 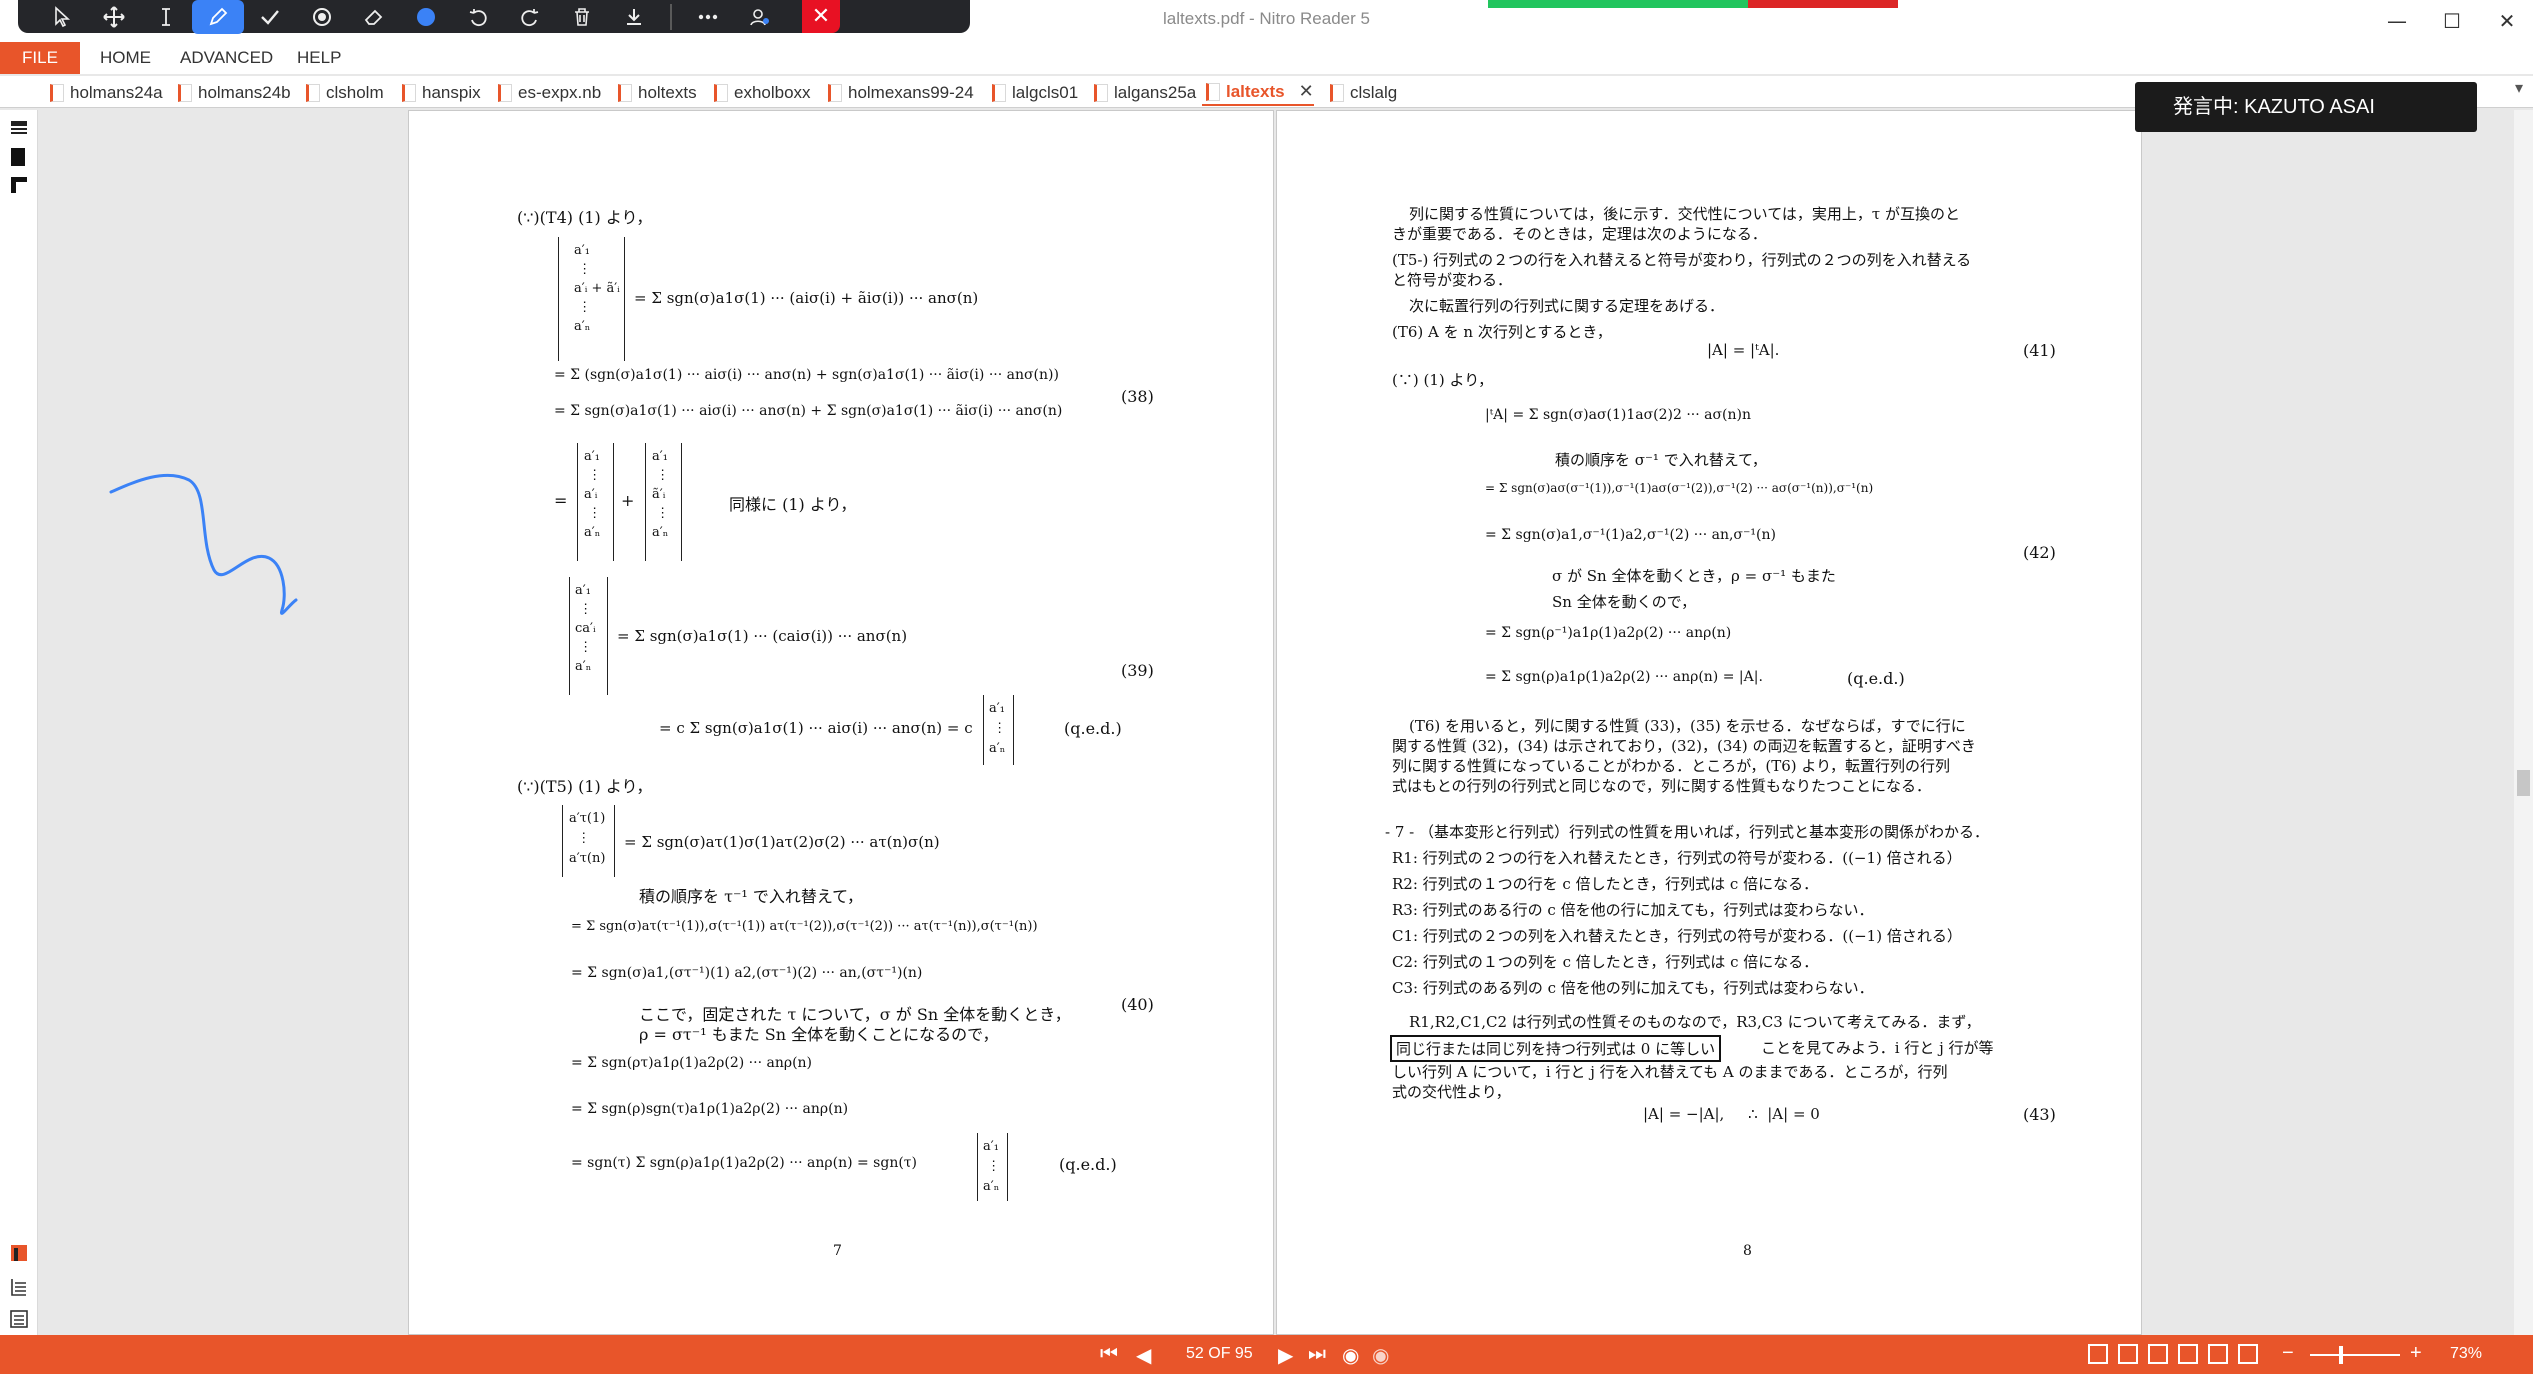 I want to click on first-page-icon: ⏮, so click(x=1109, y=1354).